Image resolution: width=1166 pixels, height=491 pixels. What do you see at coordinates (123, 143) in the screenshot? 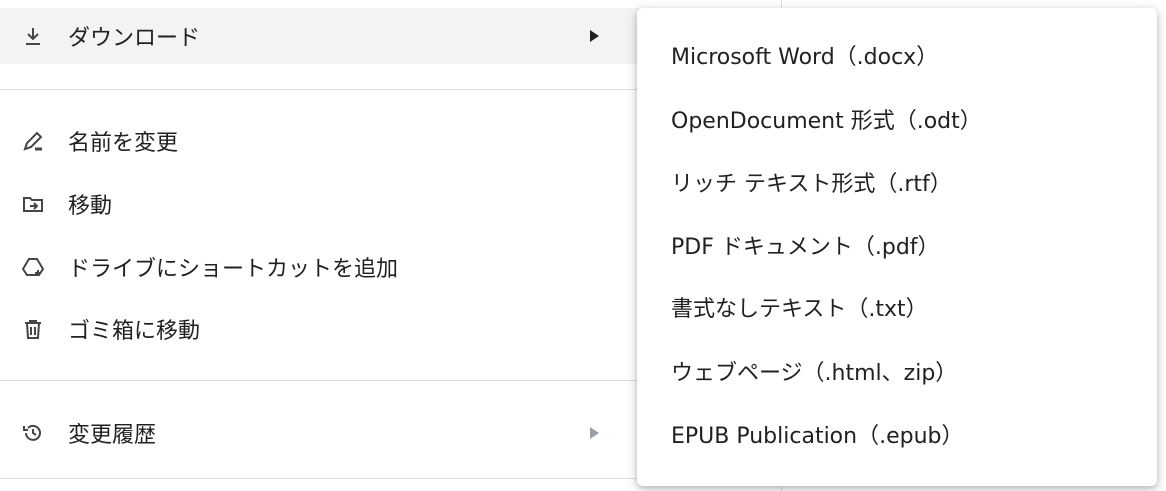
I see `menu-item-rename-label: 名前を変更` at bounding box center [123, 143].